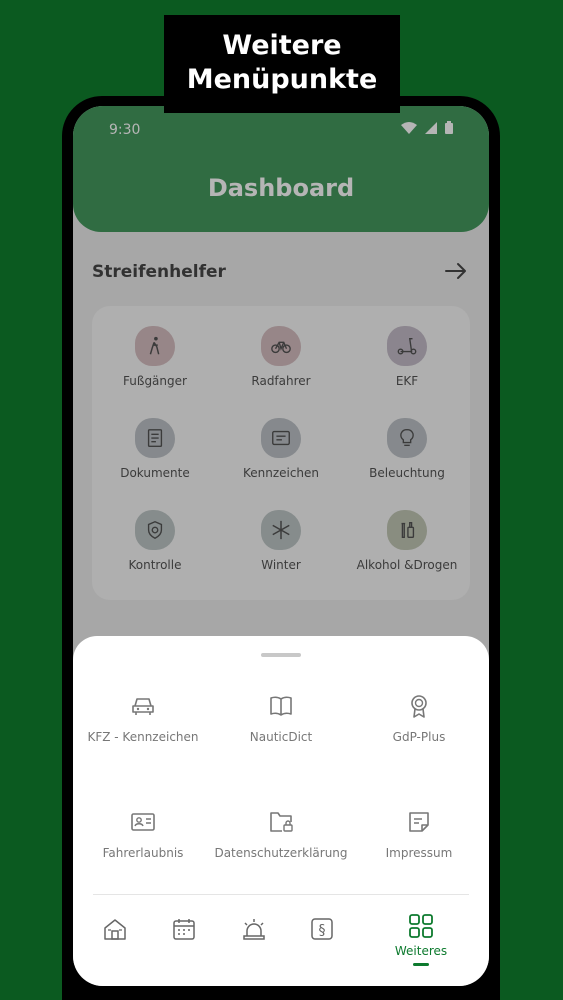 This screenshot has width=563, height=1000. Describe the element at coordinates (281, 565) in the screenshot. I see `tile-label: Winter` at that location.